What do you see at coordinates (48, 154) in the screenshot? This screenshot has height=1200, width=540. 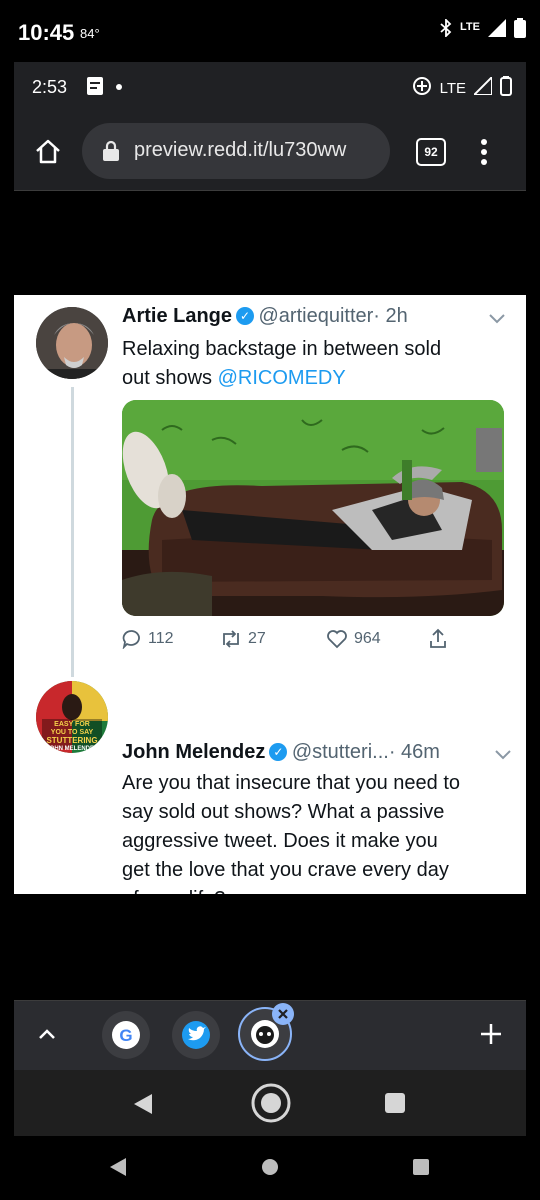 I see `home-icon` at bounding box center [48, 154].